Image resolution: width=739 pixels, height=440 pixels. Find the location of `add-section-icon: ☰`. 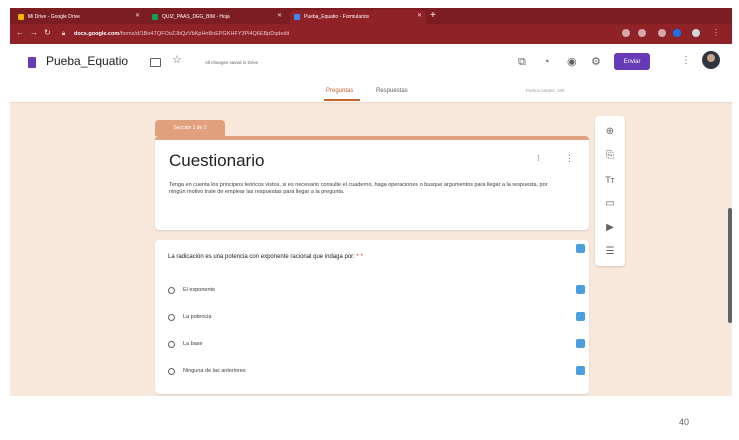

add-section-icon: ☰ is located at coordinates (610, 252).